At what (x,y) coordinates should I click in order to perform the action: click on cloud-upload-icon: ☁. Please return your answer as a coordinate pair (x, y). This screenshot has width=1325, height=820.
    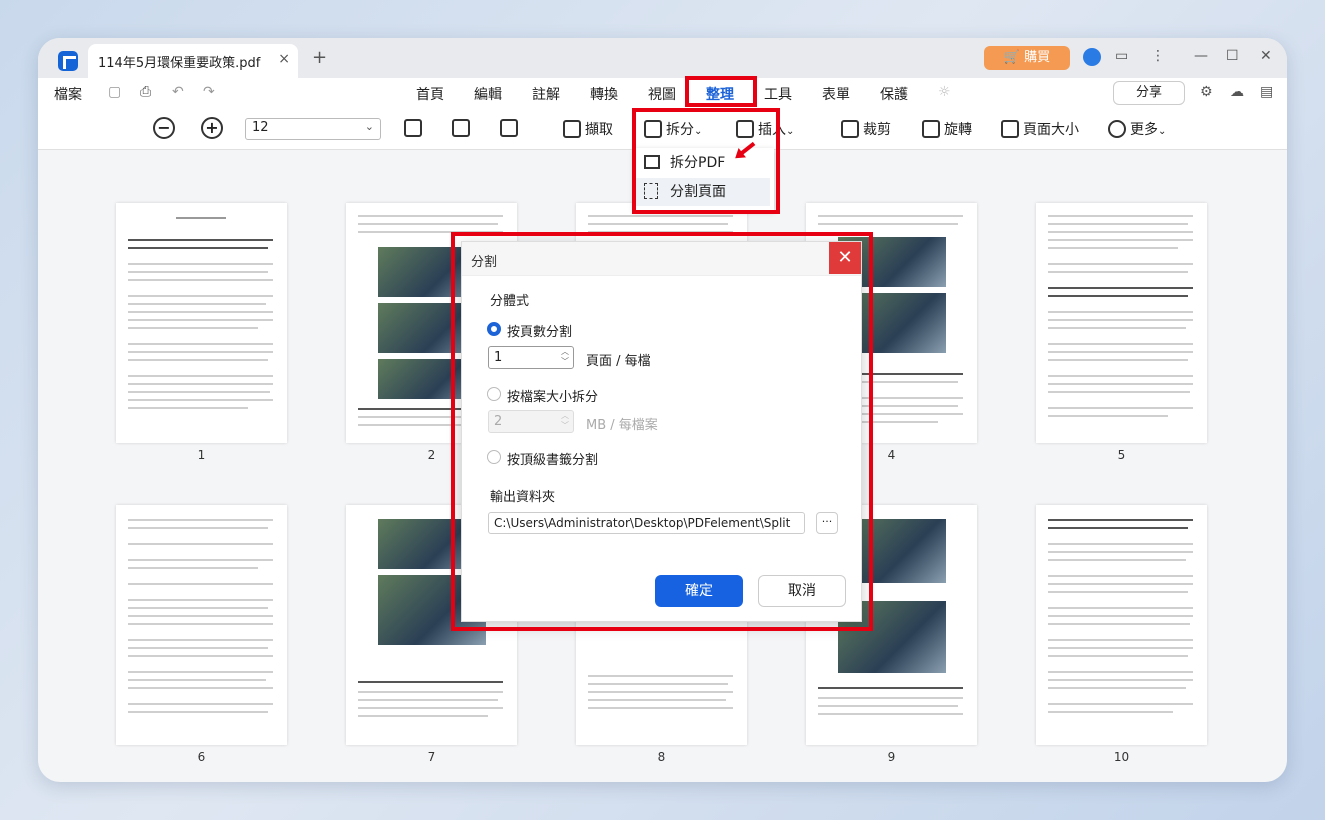
    Looking at the image, I should click on (1237, 92).